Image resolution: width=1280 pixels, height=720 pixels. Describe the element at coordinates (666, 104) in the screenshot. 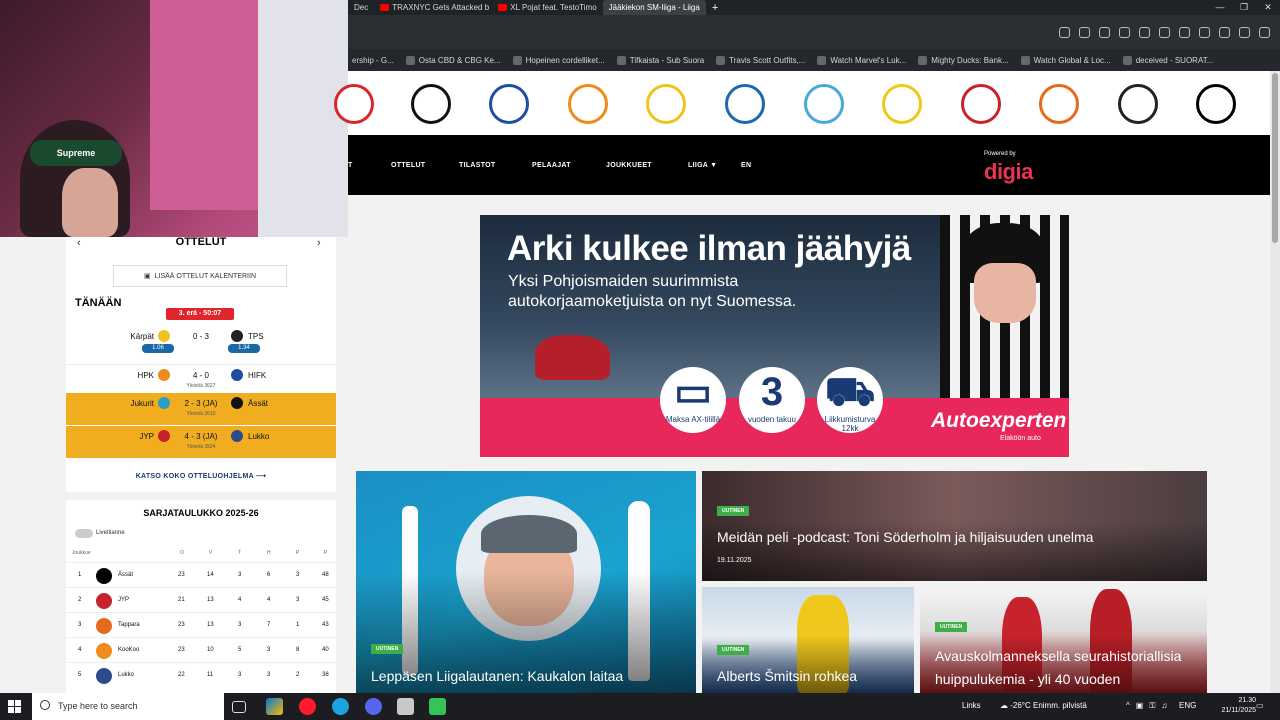

I see `karpat-logo` at that location.